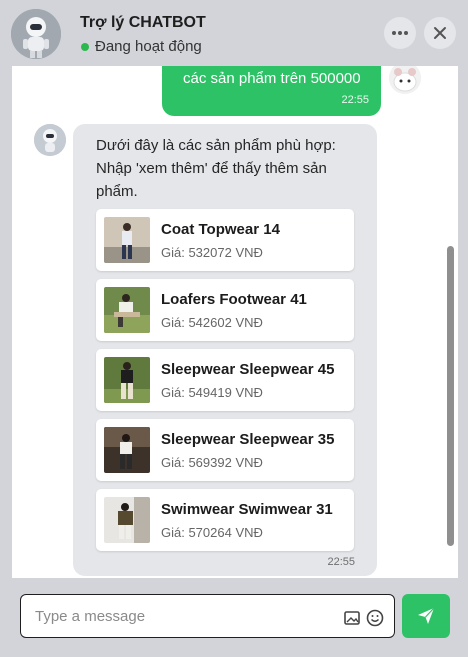 The width and height of the screenshot is (468, 657). What do you see at coordinates (234, 299) in the screenshot?
I see `product-name: Loafers Footwear 41` at bounding box center [234, 299].